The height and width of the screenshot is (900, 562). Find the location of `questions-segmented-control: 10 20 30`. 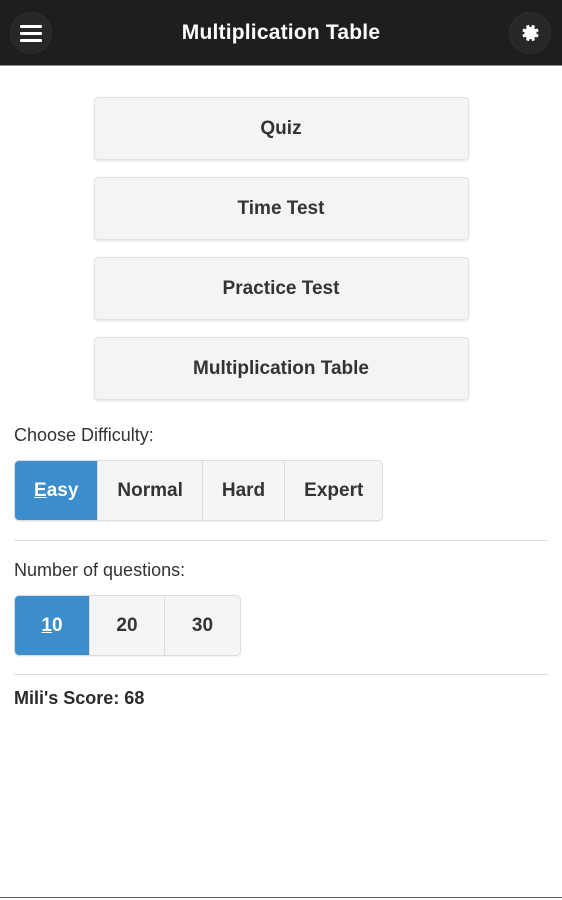

questions-segmented-control: 10 20 30 is located at coordinates (127, 625).